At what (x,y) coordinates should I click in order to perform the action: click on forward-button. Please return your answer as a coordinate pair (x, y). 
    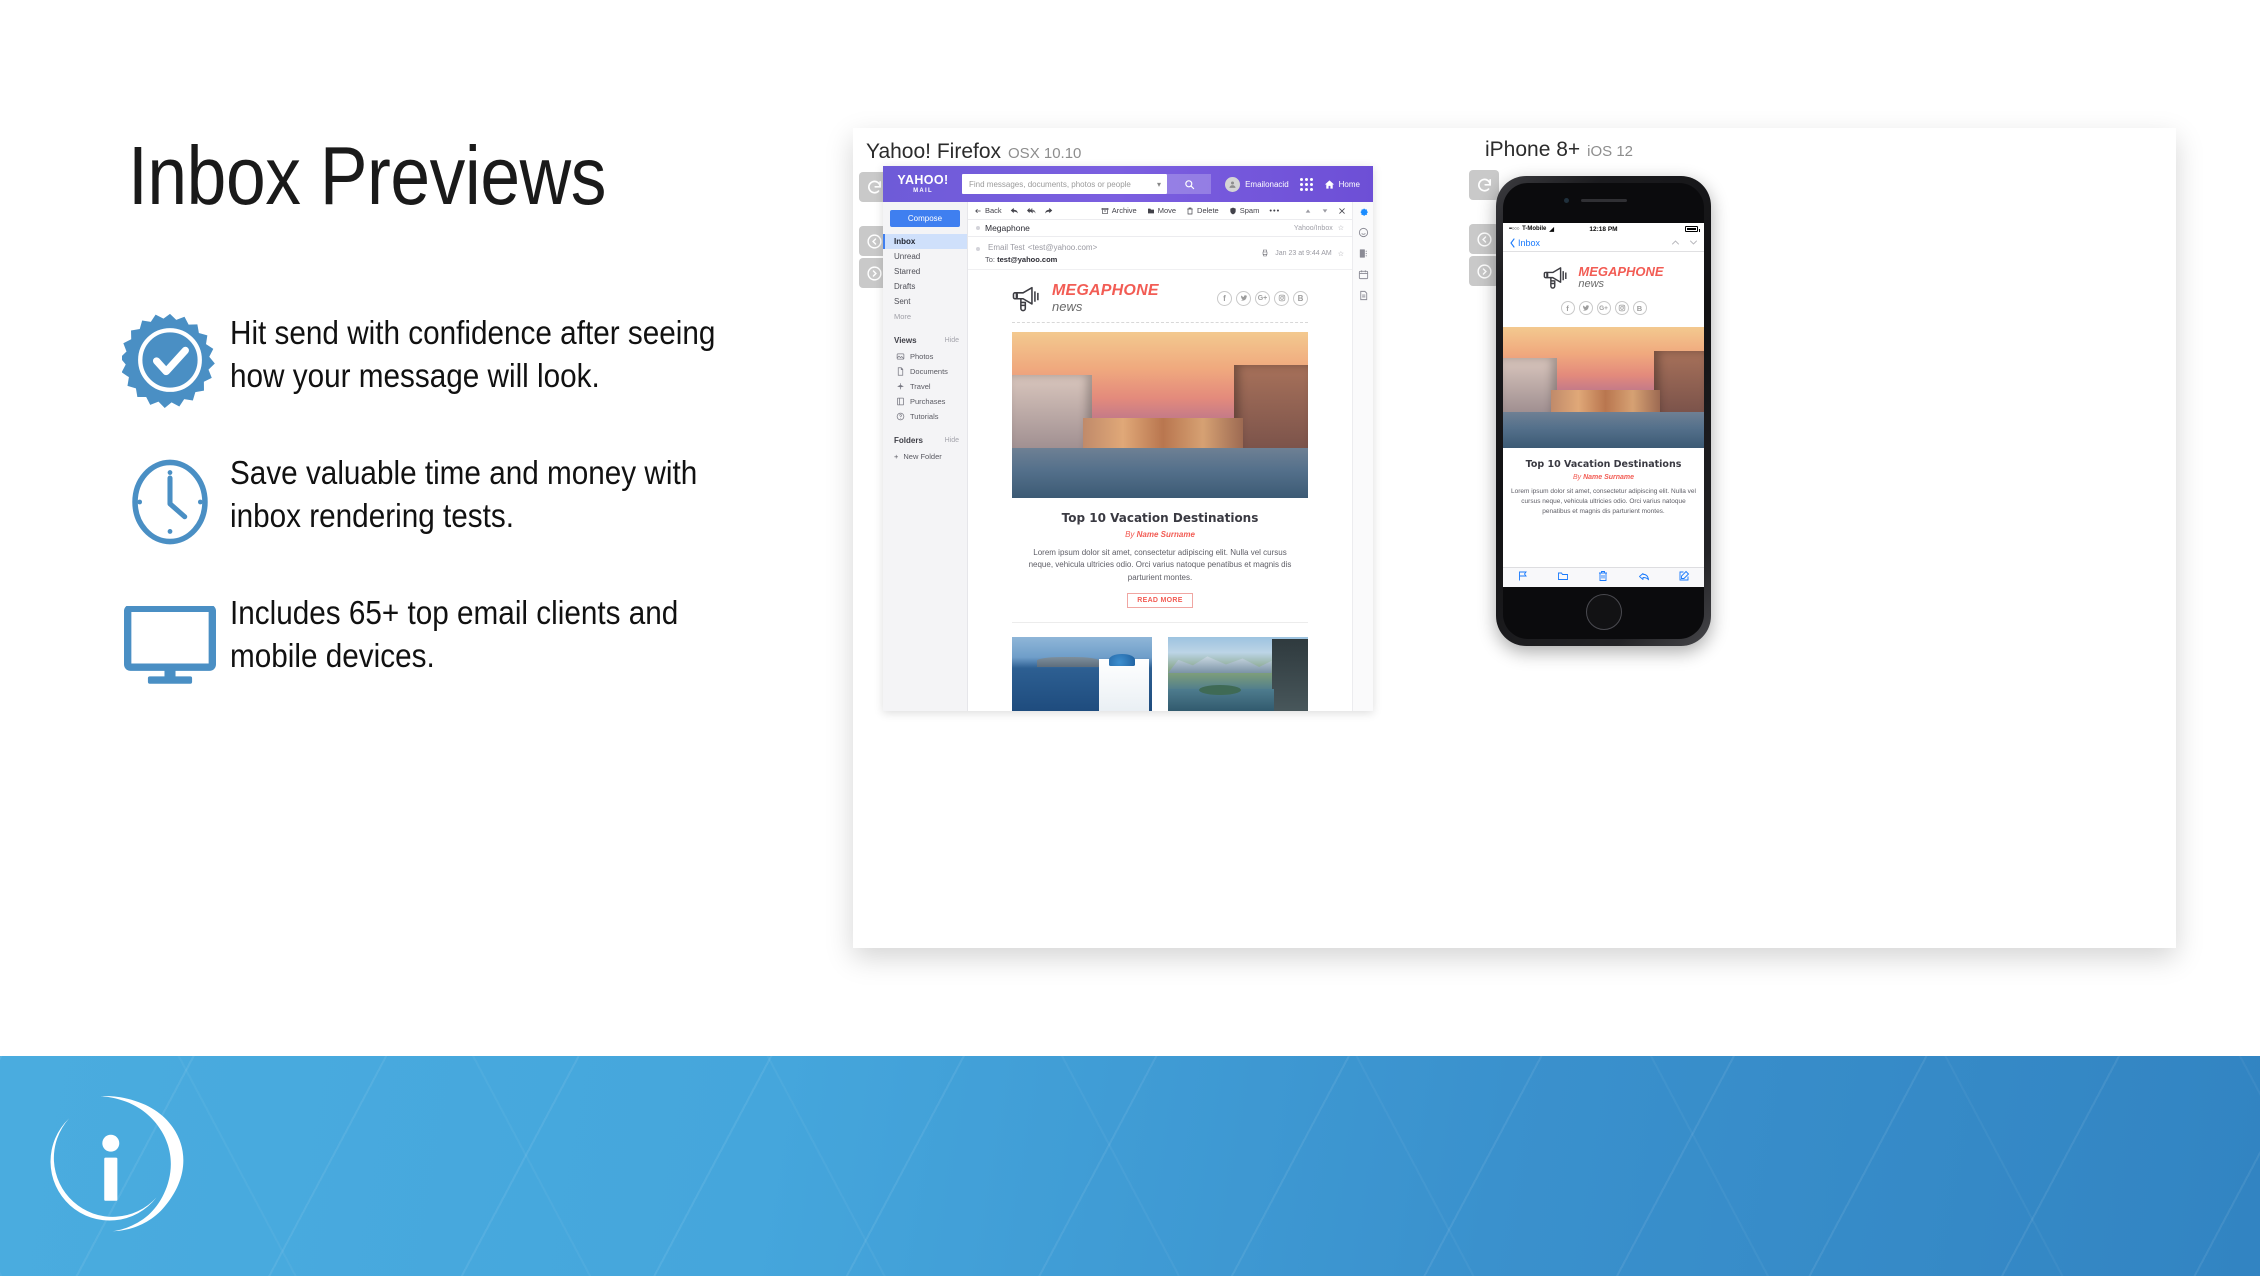
    Looking at the image, I should click on (1048, 210).